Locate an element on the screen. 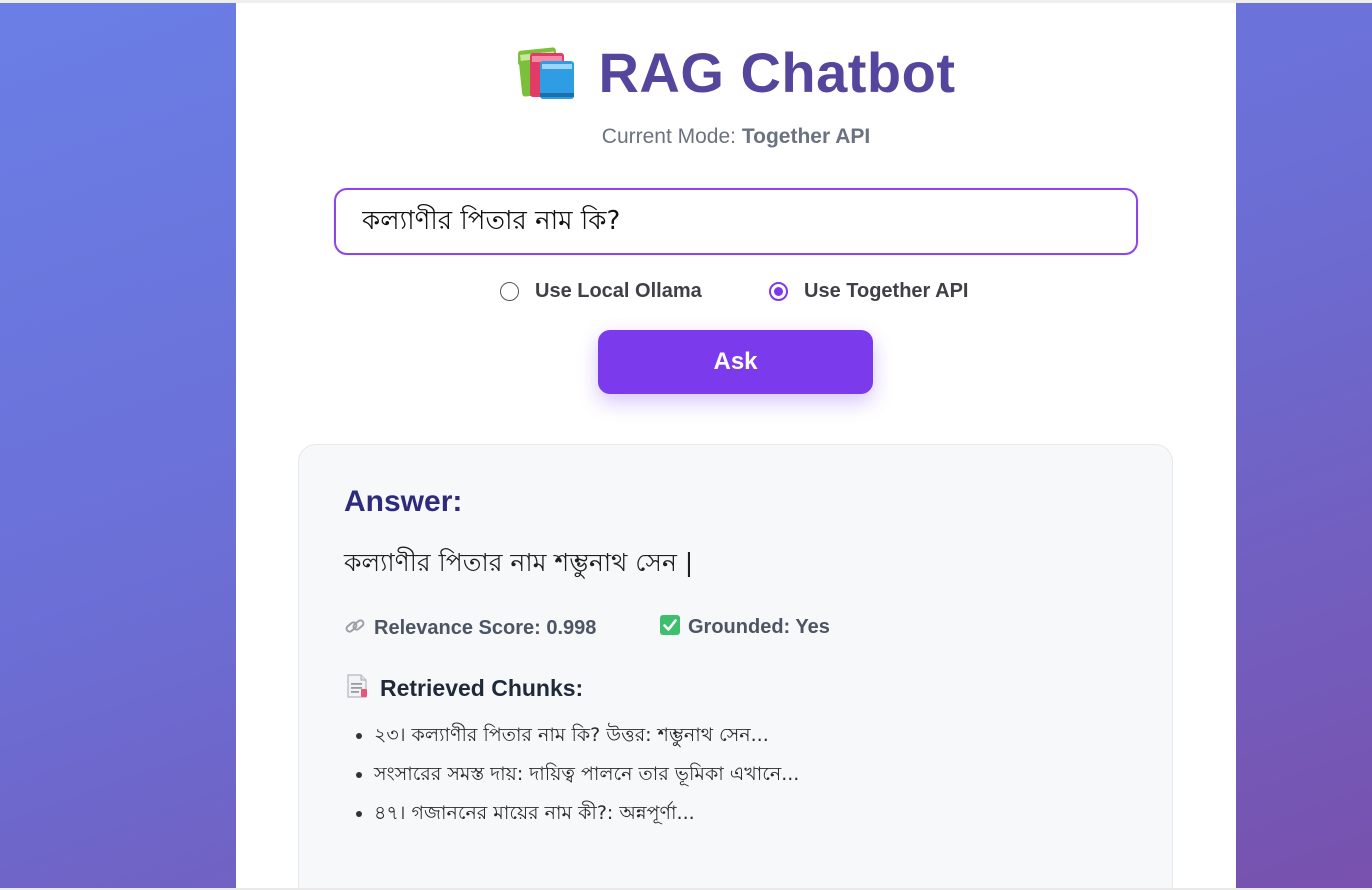 The width and height of the screenshot is (1372, 890). mode-label: Current Mode: is located at coordinates (669, 136).